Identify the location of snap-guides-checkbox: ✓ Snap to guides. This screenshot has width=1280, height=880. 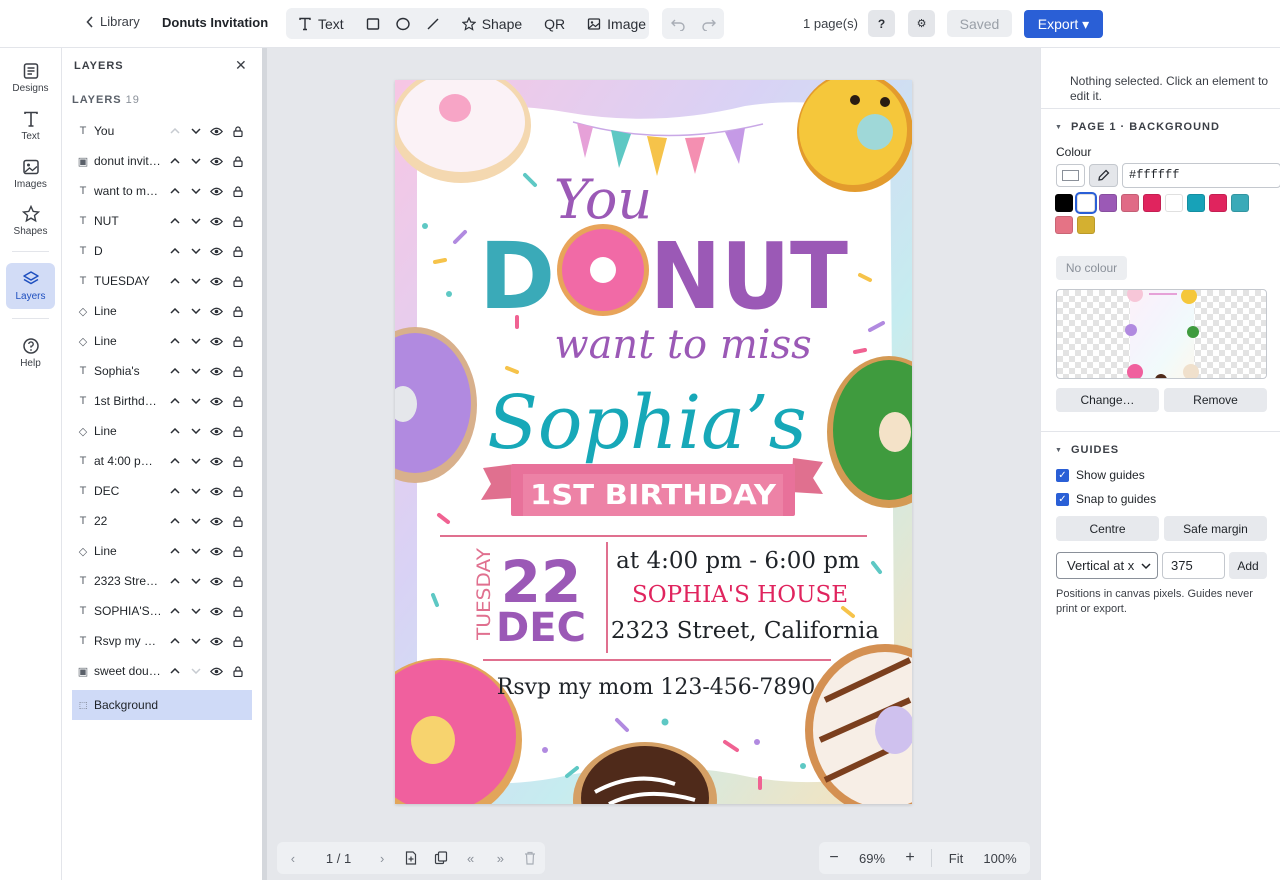
(1106, 499).